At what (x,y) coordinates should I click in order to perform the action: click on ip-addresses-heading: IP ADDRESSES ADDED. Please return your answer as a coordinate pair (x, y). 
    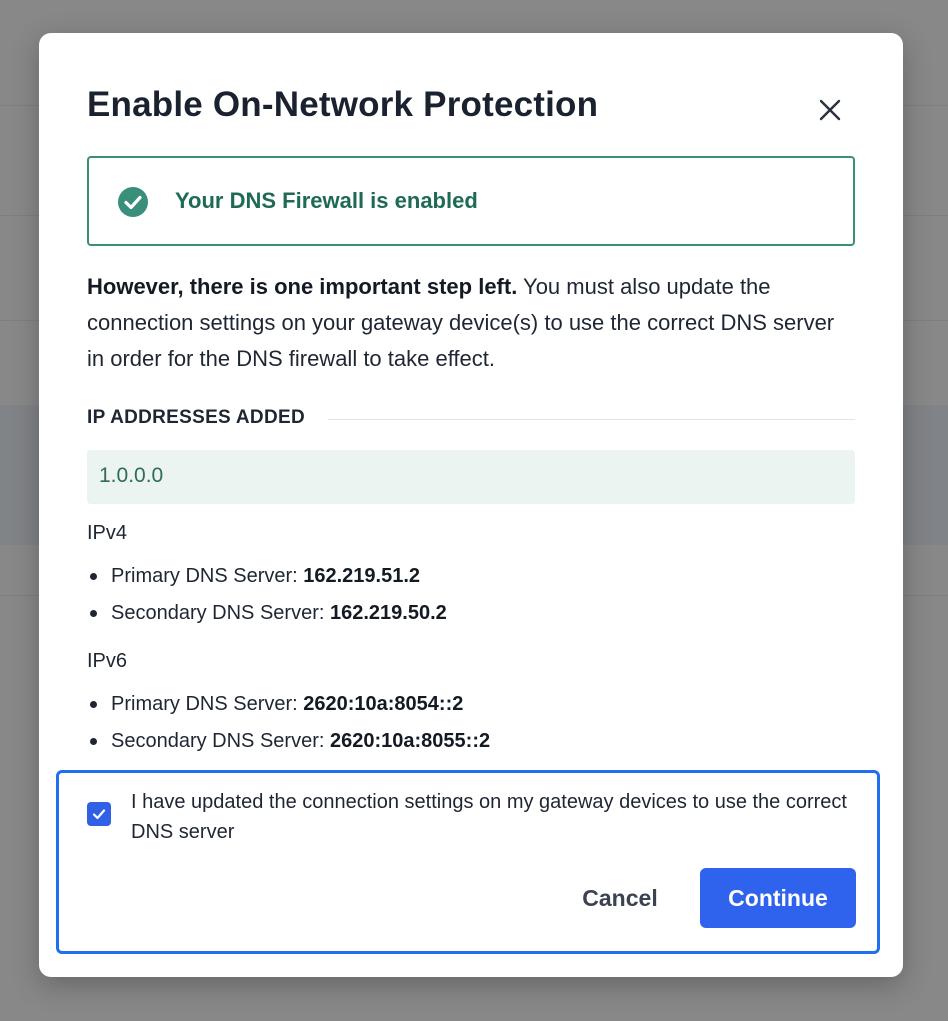
    Looking at the image, I should click on (196, 417).